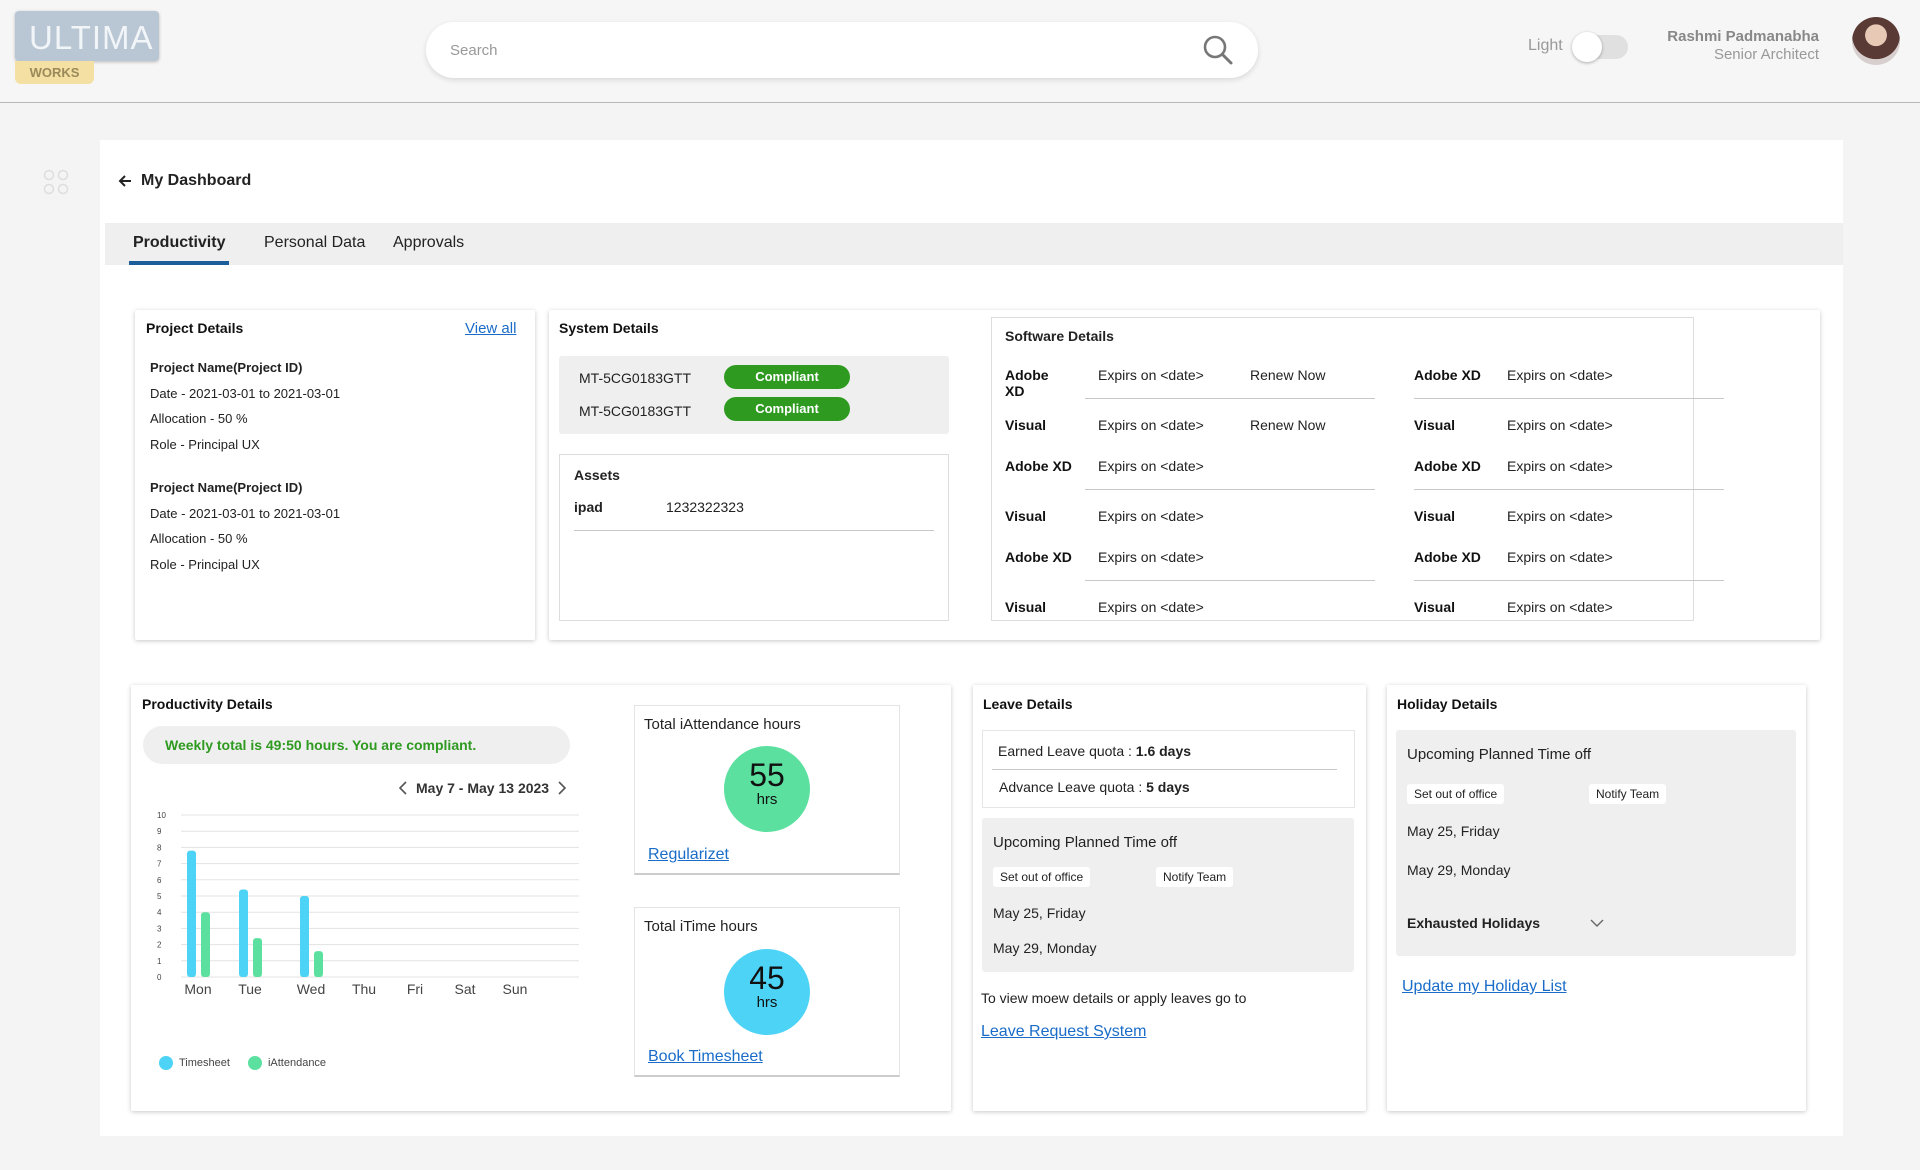  Describe the element at coordinates (1447, 704) in the screenshot. I see `card-title: Holiday Details` at that location.